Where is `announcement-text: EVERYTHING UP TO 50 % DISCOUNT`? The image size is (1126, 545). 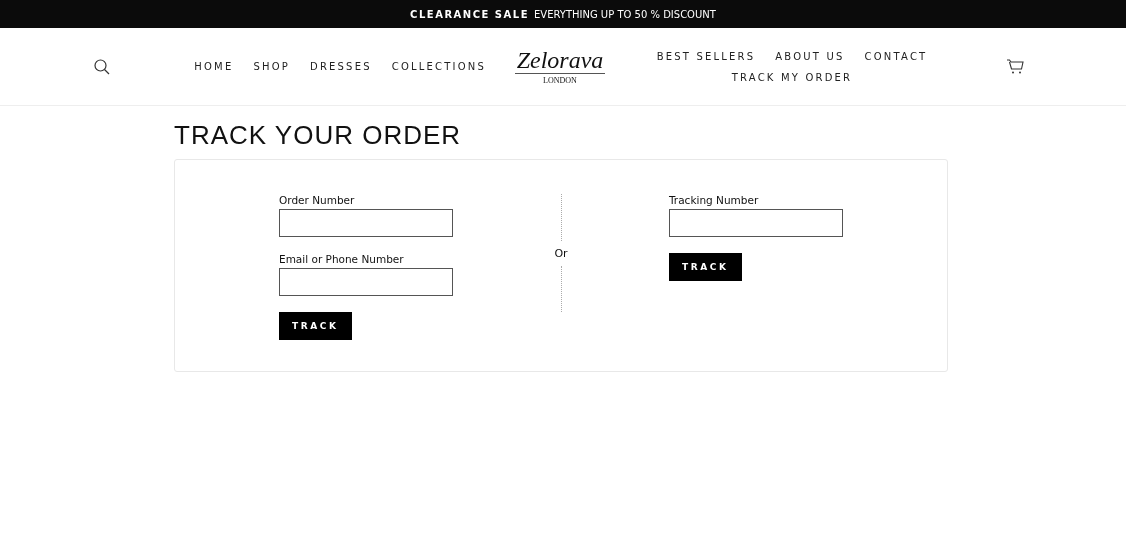
announcement-text: EVERYTHING UP TO 50 % DISCOUNT is located at coordinates (625, 14).